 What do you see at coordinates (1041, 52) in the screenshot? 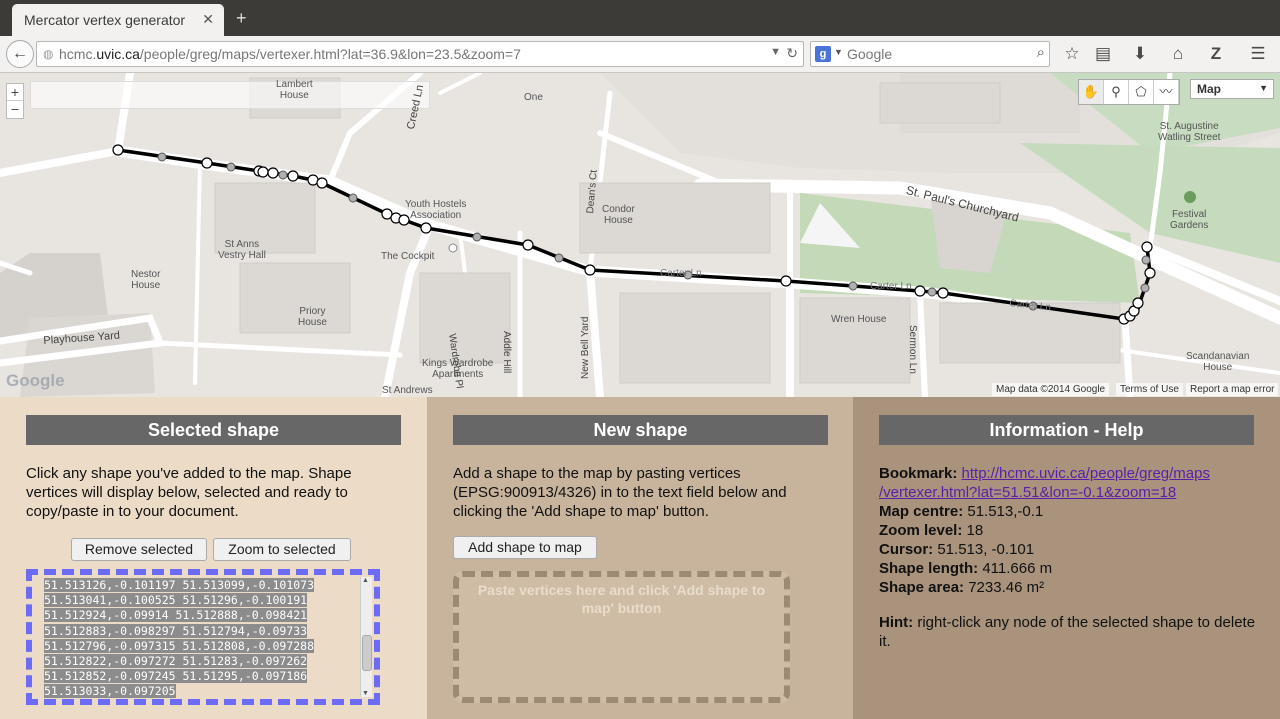
I see `search-icon: ⌕` at bounding box center [1041, 52].